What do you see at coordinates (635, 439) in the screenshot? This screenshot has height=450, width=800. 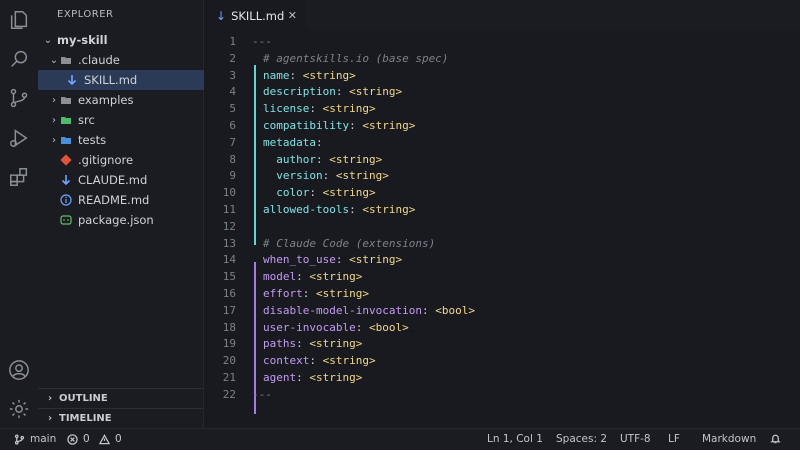 I see `encoding-status: UTF-8` at bounding box center [635, 439].